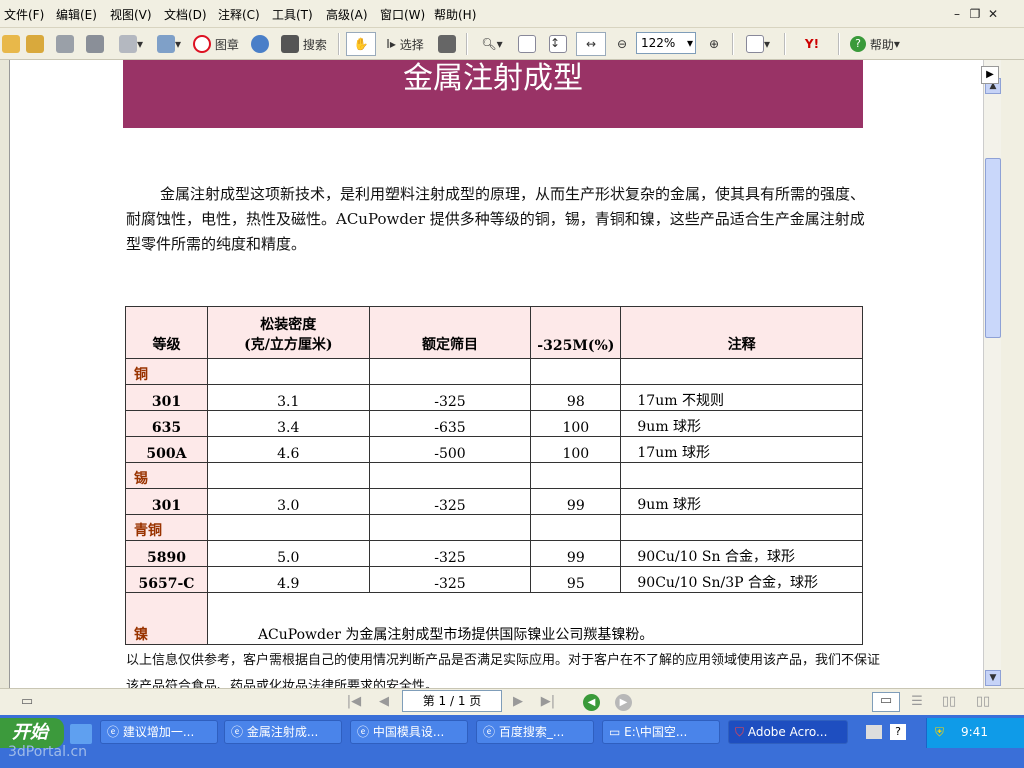  What do you see at coordinates (131, 14) in the screenshot?
I see `menu-view: 视图(V)` at bounding box center [131, 14].